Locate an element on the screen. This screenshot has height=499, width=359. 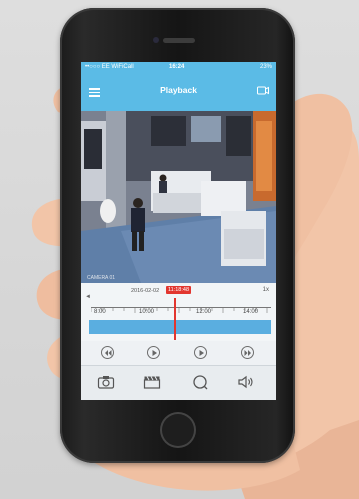
fast-forward-button is located at coordinates (247, 352).